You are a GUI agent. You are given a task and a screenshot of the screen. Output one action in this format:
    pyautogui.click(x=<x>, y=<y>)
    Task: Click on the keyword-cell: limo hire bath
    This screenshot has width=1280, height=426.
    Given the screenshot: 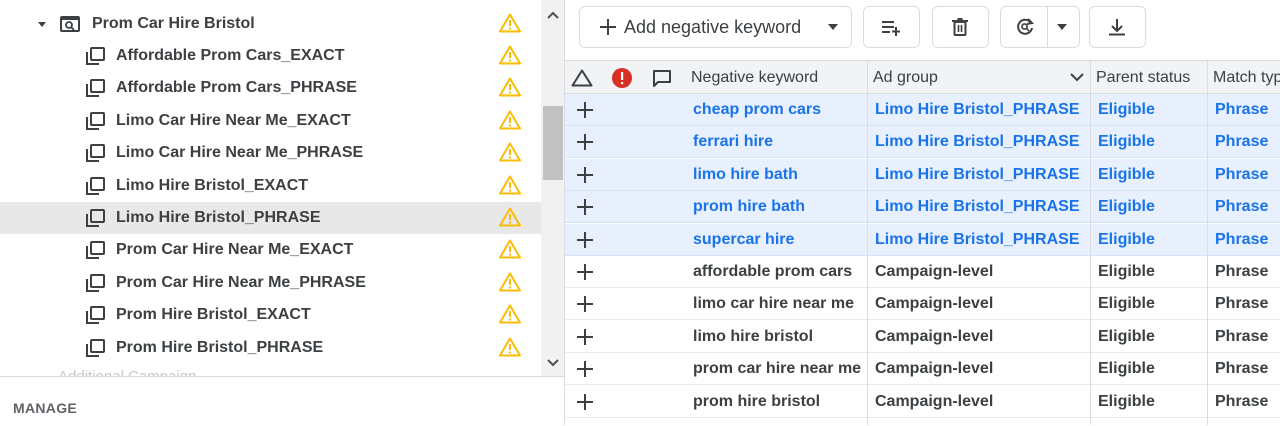 What is the action you would take?
    pyautogui.click(x=745, y=175)
    